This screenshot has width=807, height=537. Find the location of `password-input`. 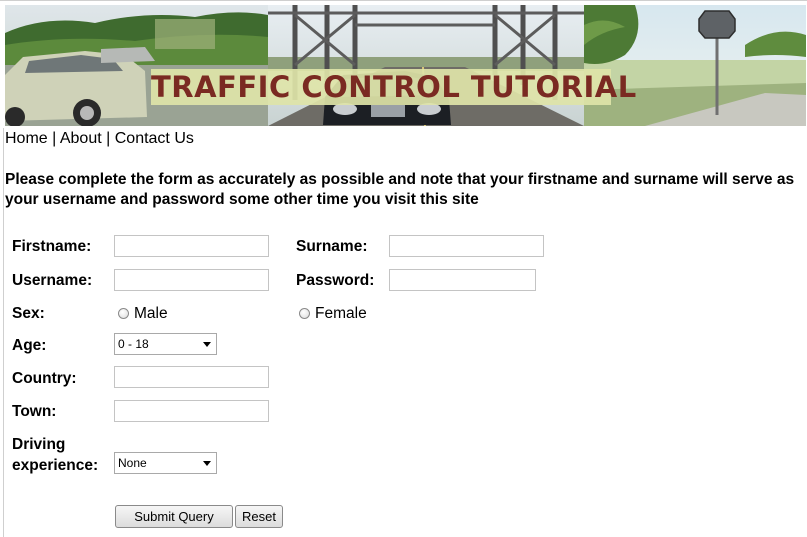

password-input is located at coordinates (462, 280).